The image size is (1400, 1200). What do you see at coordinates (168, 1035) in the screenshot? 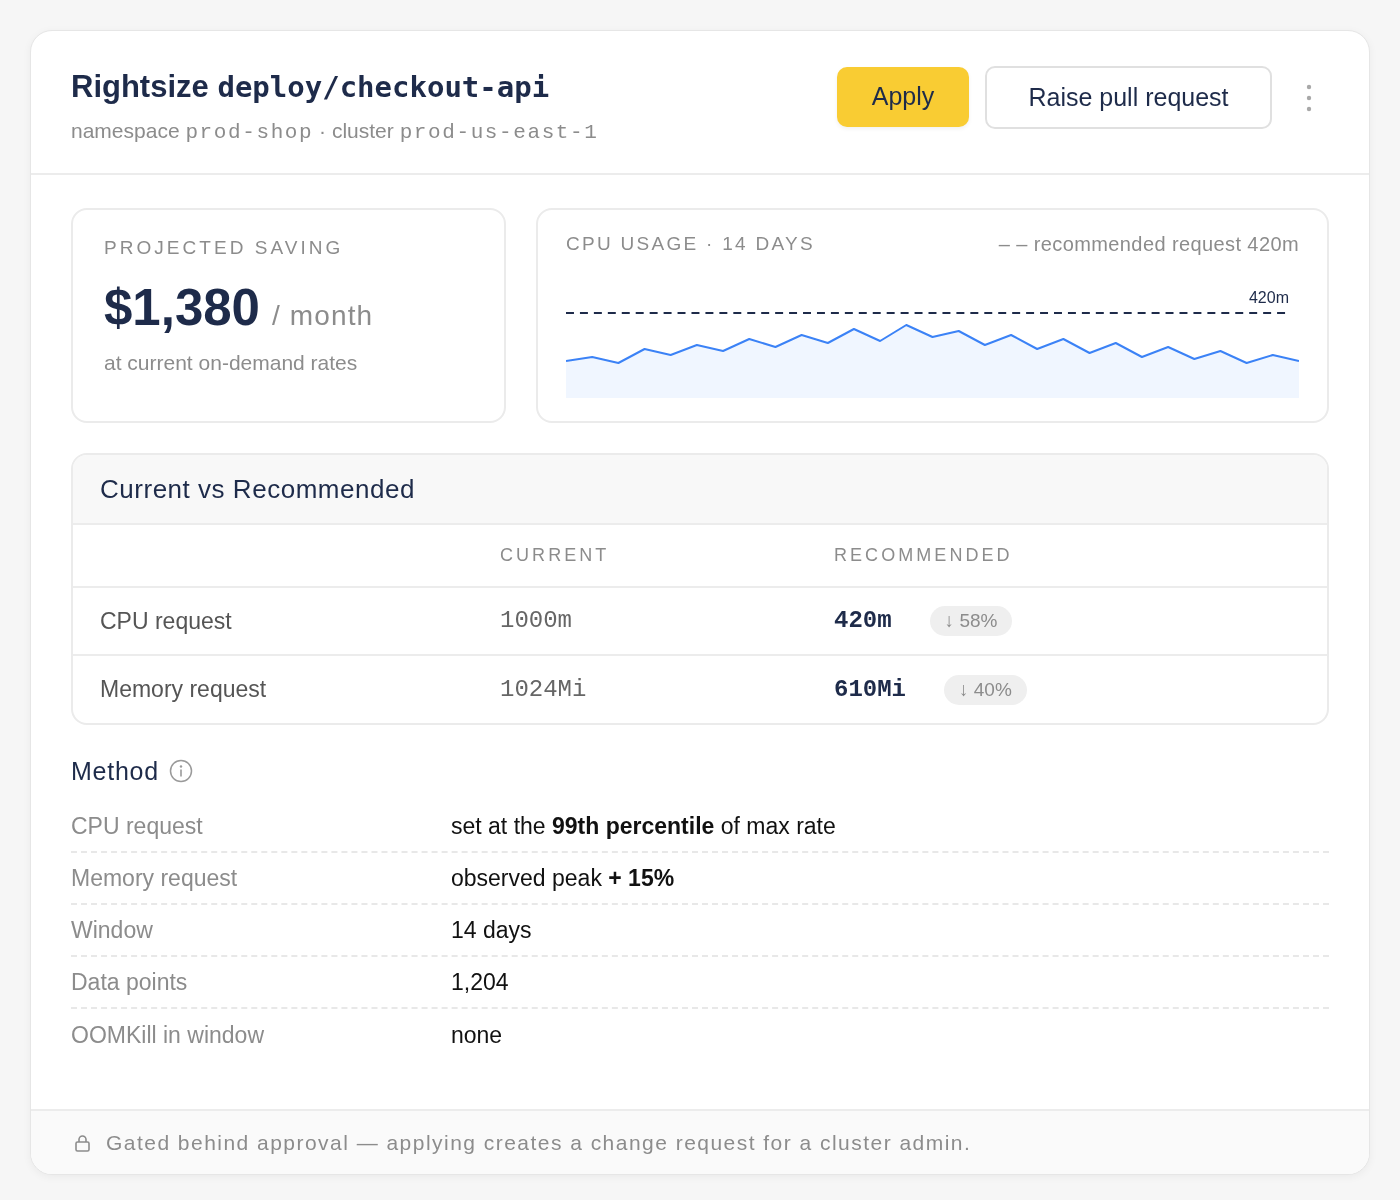
I see `method-label: OOMKill in window` at bounding box center [168, 1035].